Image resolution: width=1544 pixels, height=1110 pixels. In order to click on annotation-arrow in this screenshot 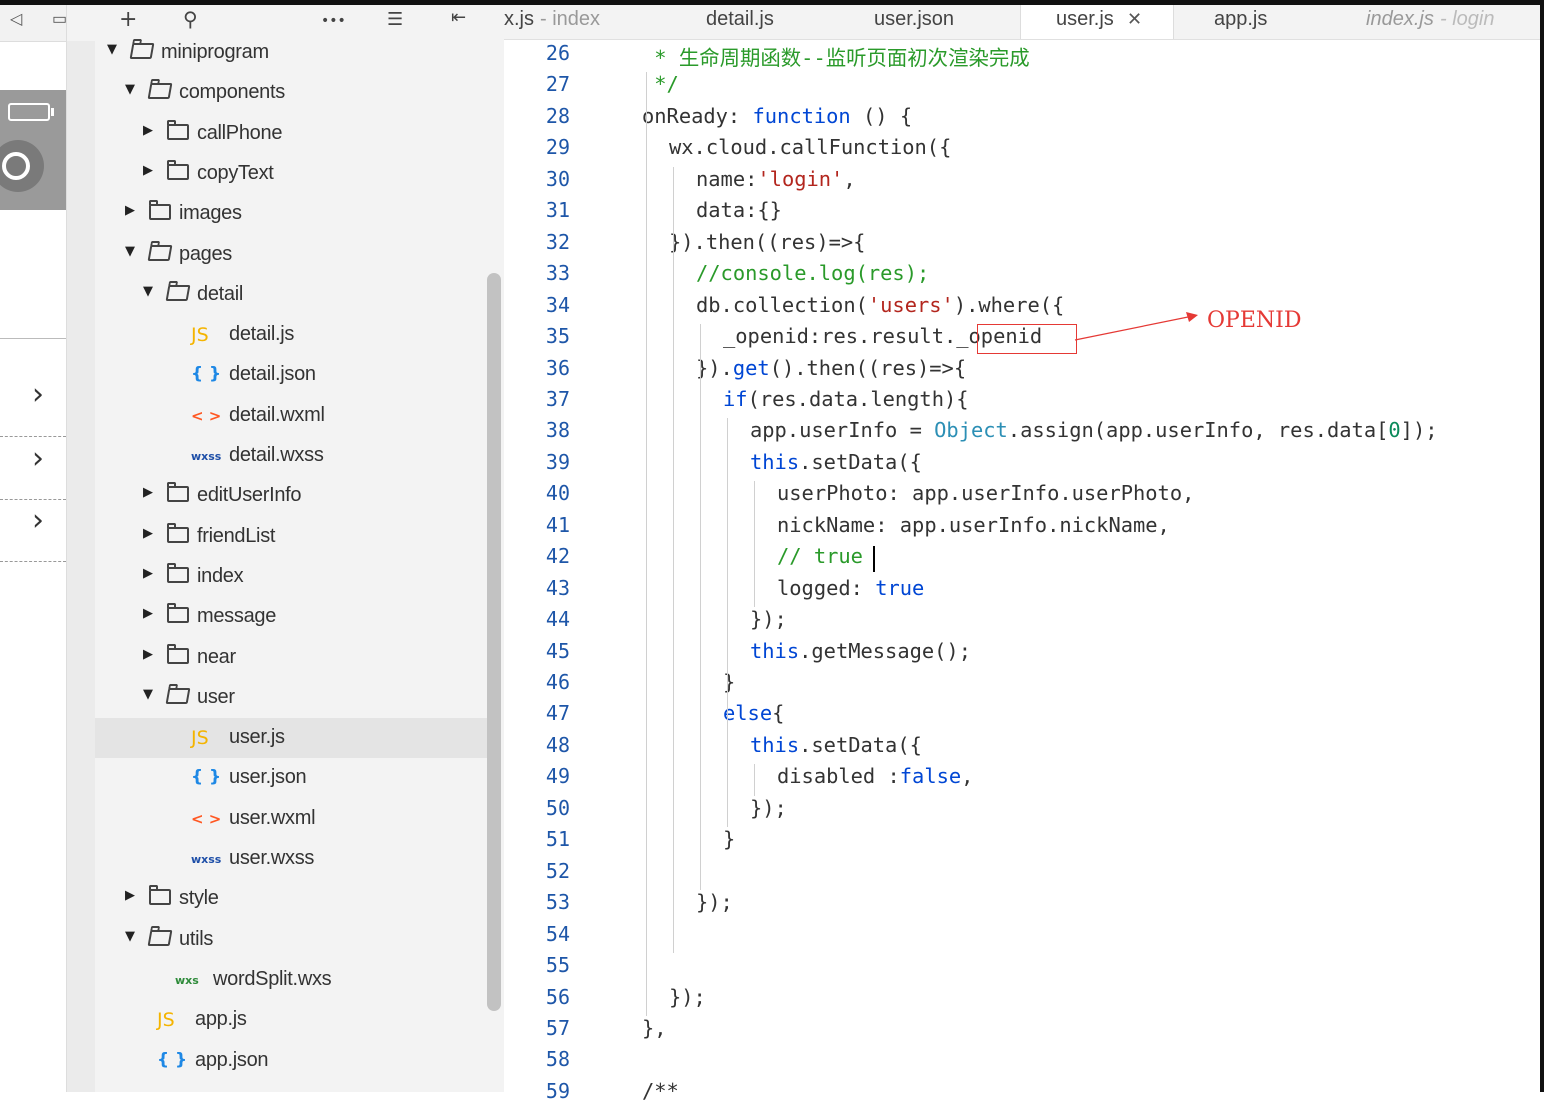, I will do `click(1136, 326)`.